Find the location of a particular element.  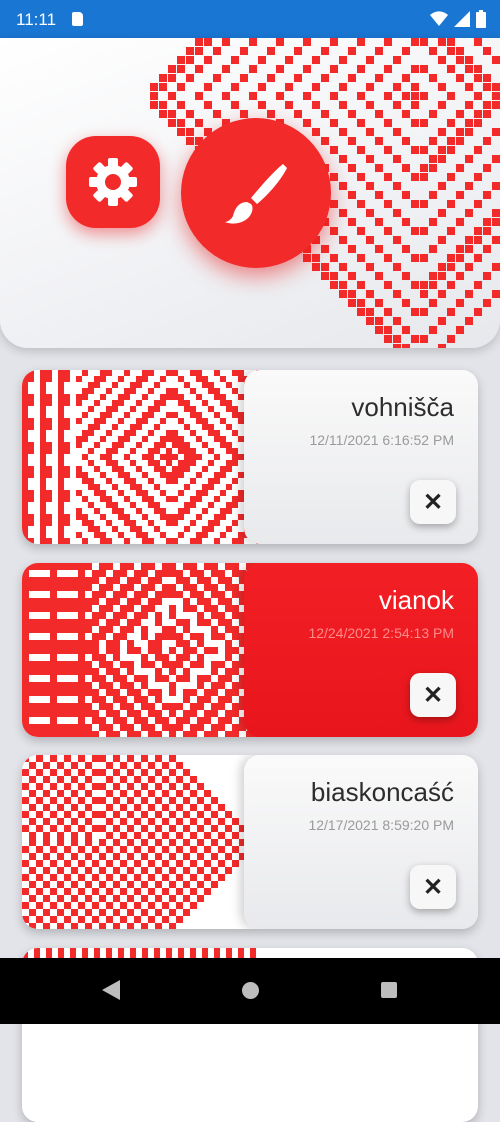

pattern-card-selected: vianok 12/24/2021 2:54:13 PM ✕ is located at coordinates (250, 650).